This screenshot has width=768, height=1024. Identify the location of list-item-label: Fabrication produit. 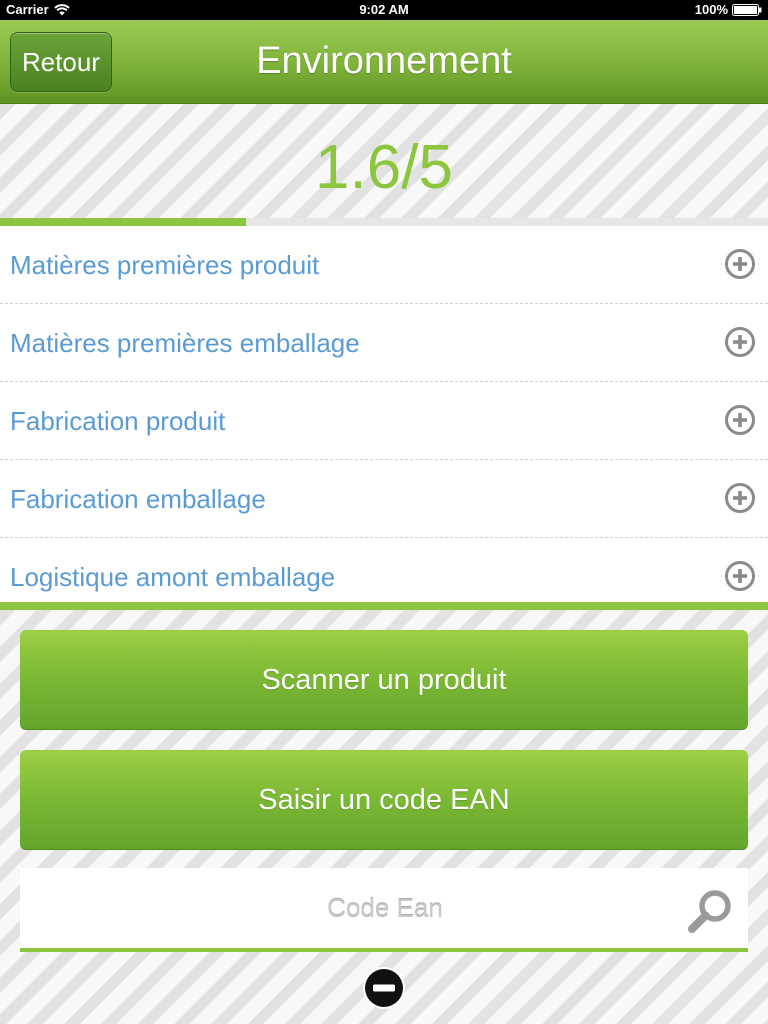
(118, 421).